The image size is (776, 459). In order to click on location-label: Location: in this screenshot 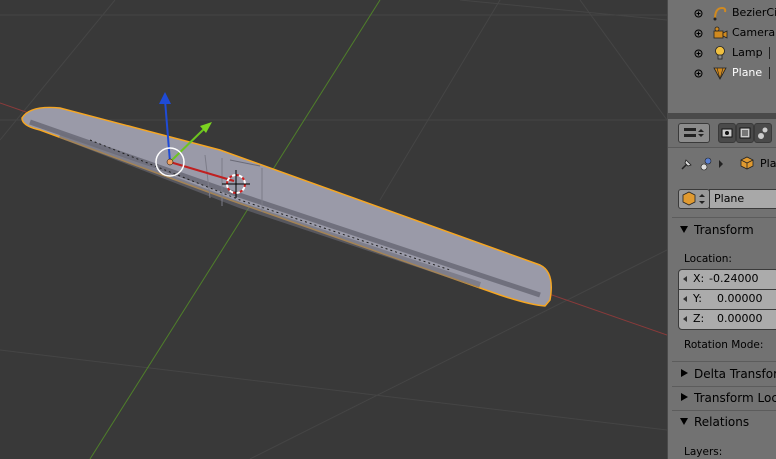, I will do `click(708, 259)`.